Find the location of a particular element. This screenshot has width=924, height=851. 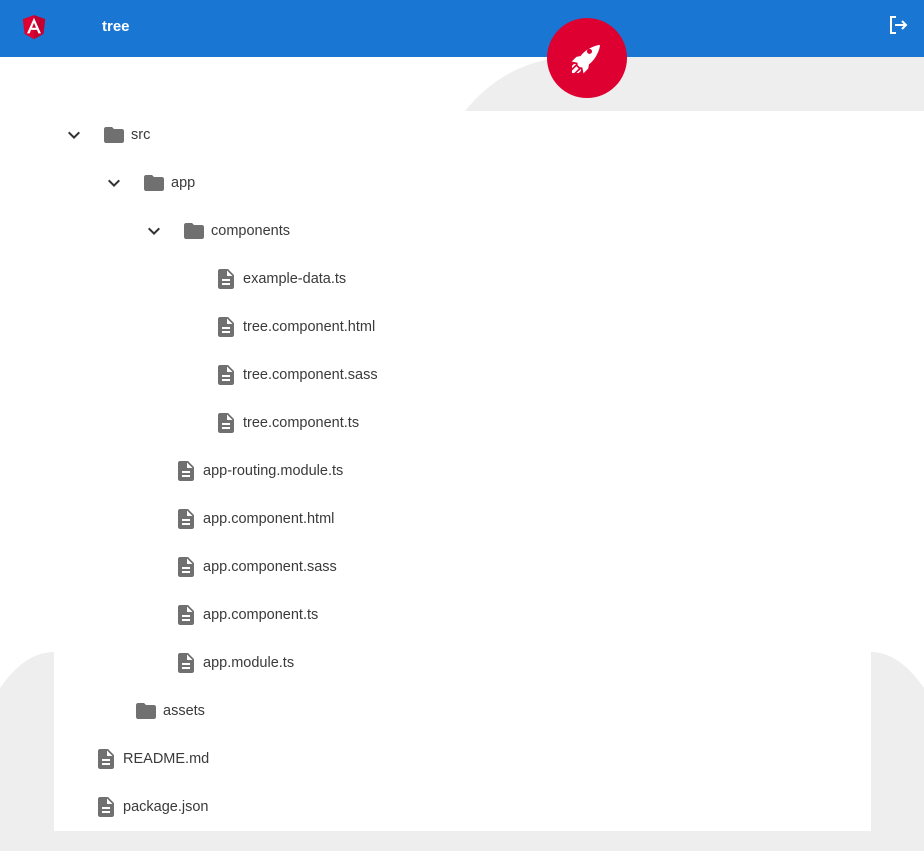

top-toolbar: tree is located at coordinates (462, 28).